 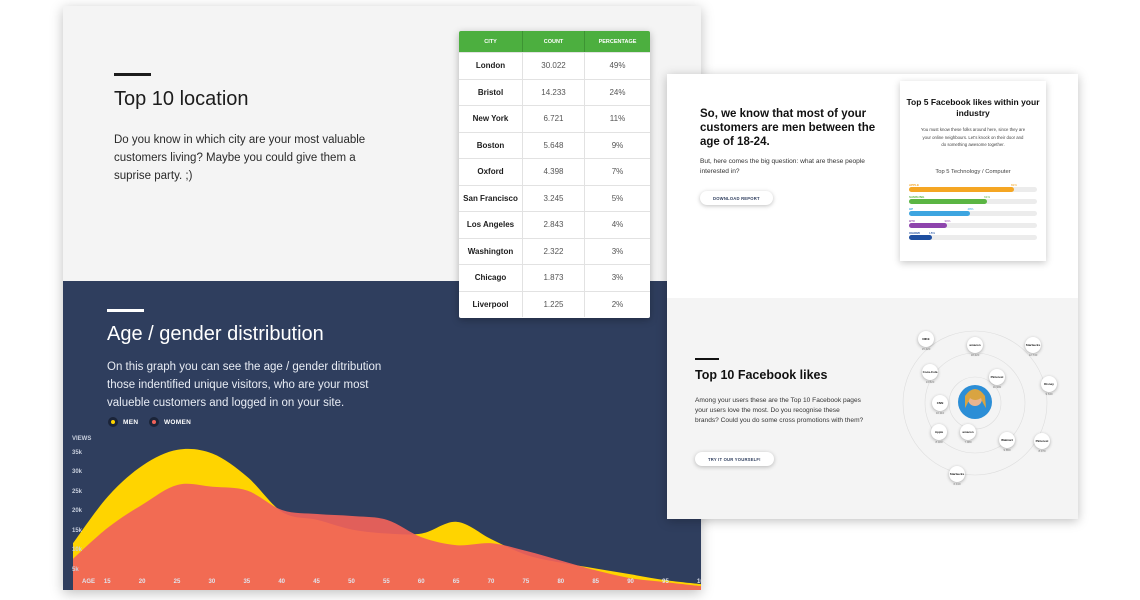 What do you see at coordinates (596, 582) in the screenshot?
I see `x-tick-label: 85` at bounding box center [596, 582].